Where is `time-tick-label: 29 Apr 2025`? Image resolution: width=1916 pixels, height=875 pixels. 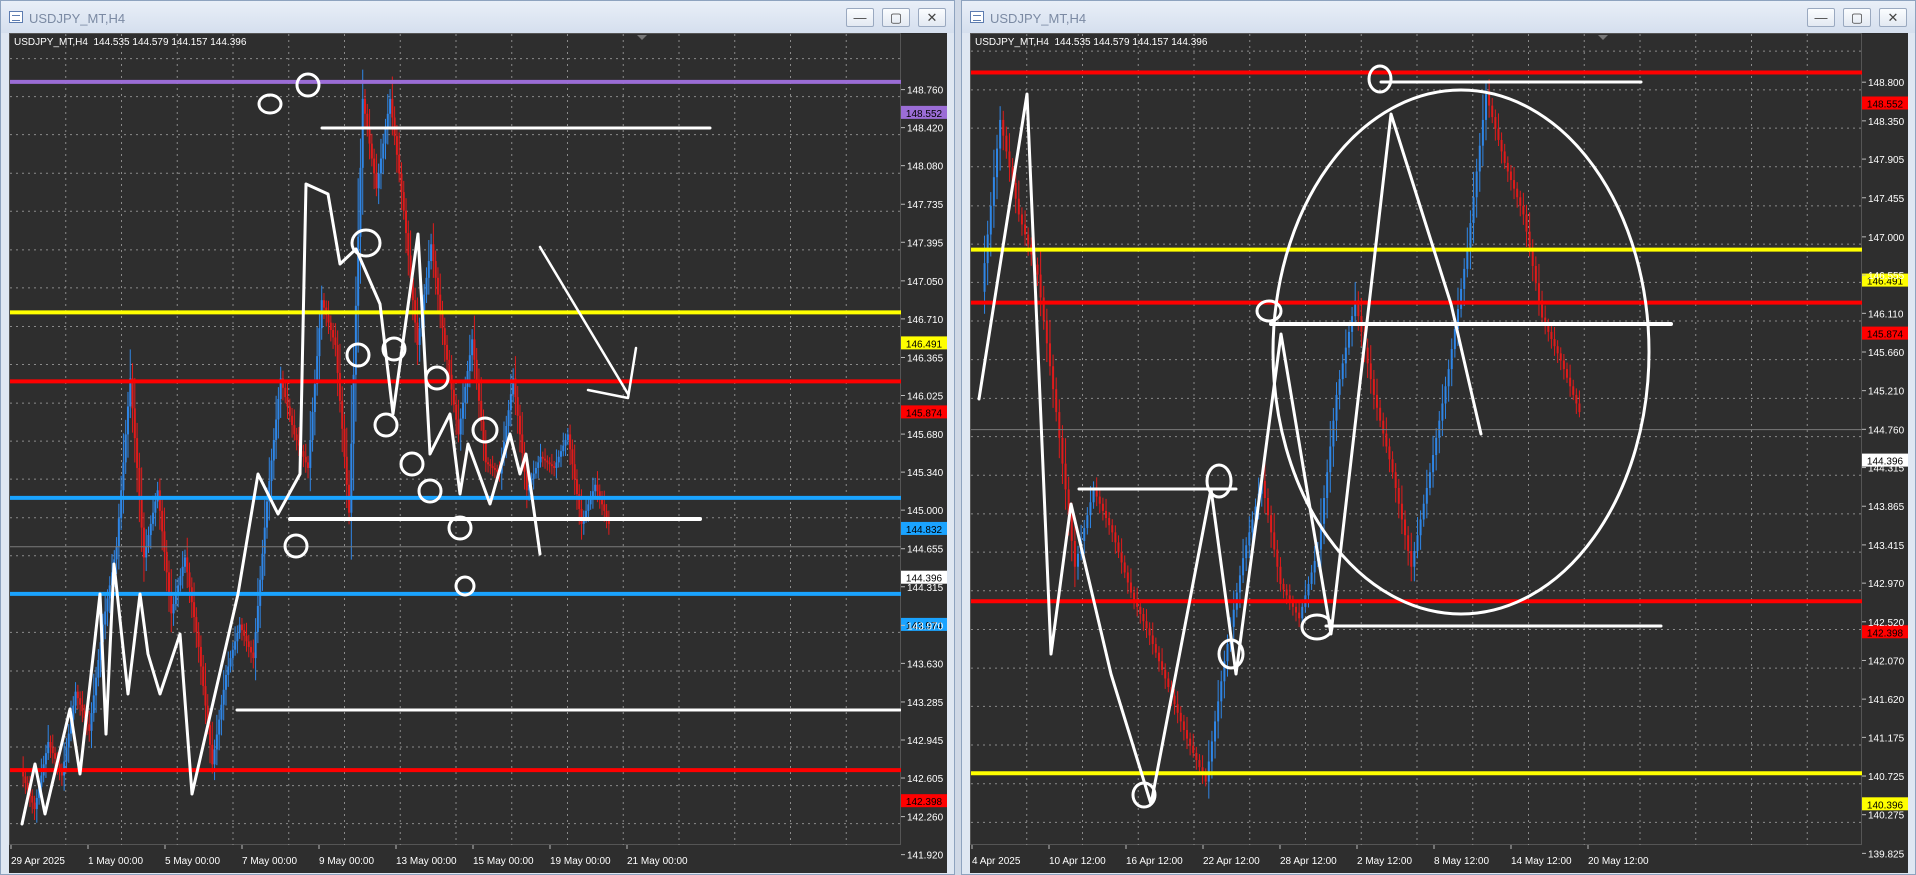
time-tick-label: 29 Apr 2025 is located at coordinates (38, 861).